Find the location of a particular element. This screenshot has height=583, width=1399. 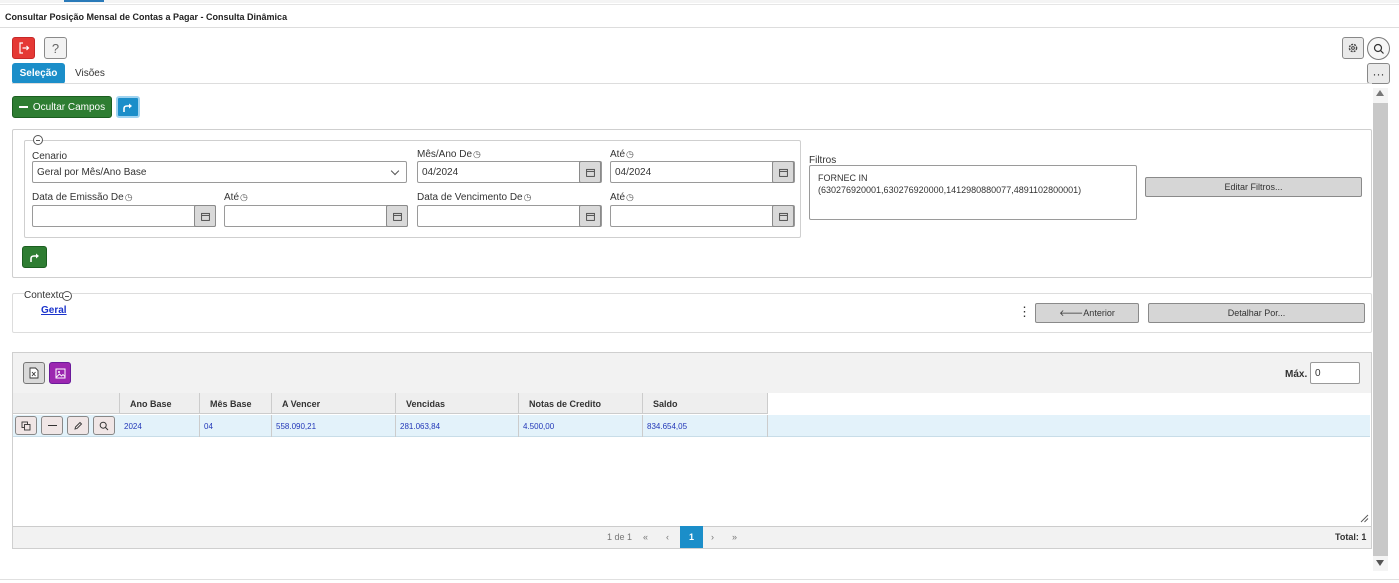

data-emissao-de-input is located at coordinates (124, 216).